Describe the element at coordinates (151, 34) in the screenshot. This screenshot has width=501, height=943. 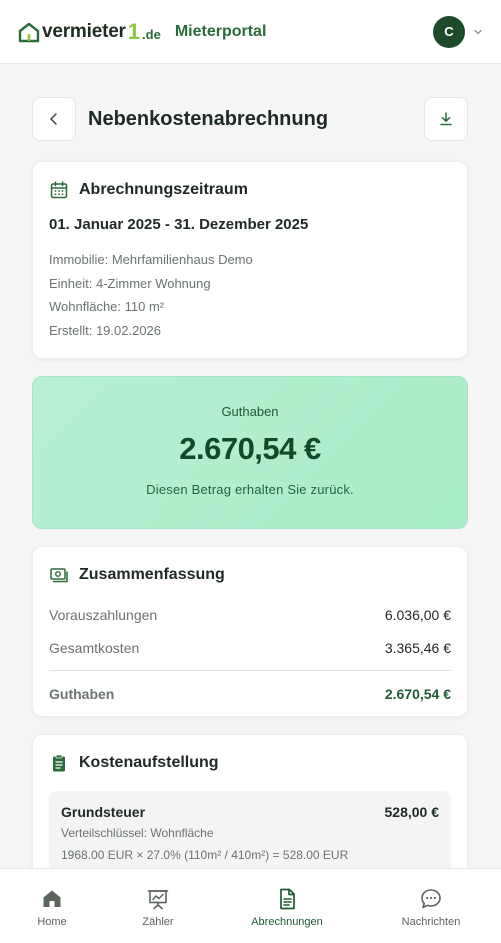
I see `logo-tld: .de` at that location.